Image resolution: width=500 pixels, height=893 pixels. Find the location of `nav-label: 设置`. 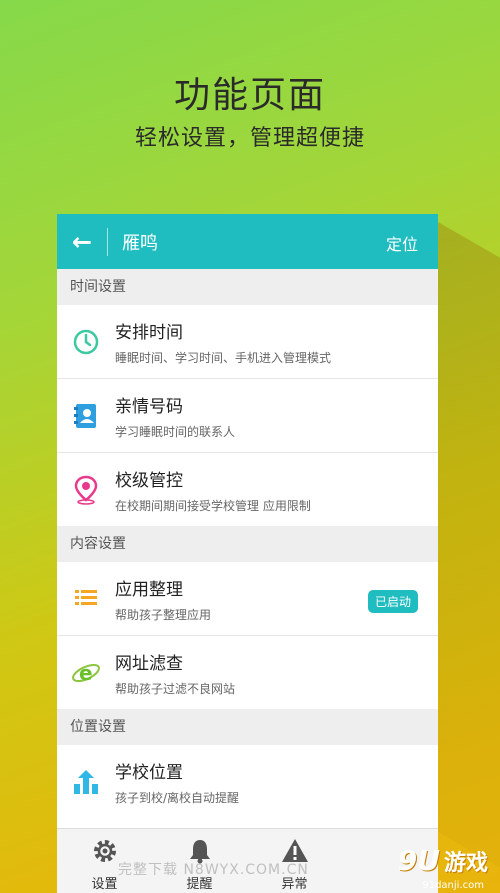

nav-label: 设置 is located at coordinates (104, 884).